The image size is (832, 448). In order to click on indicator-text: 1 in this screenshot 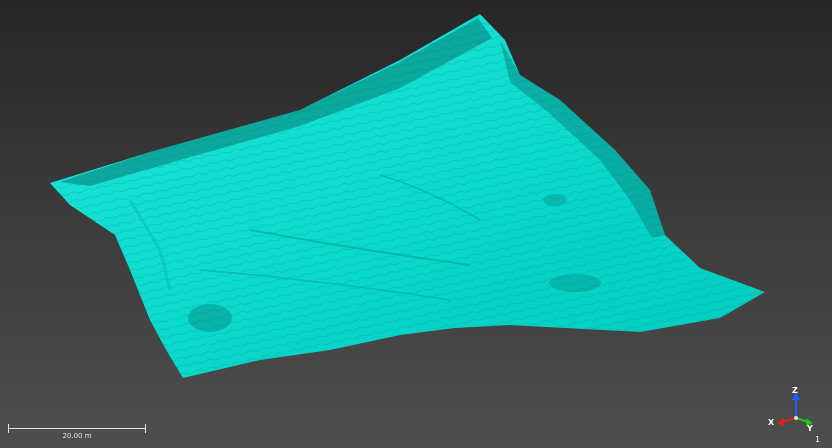, I will do `click(818, 439)`.